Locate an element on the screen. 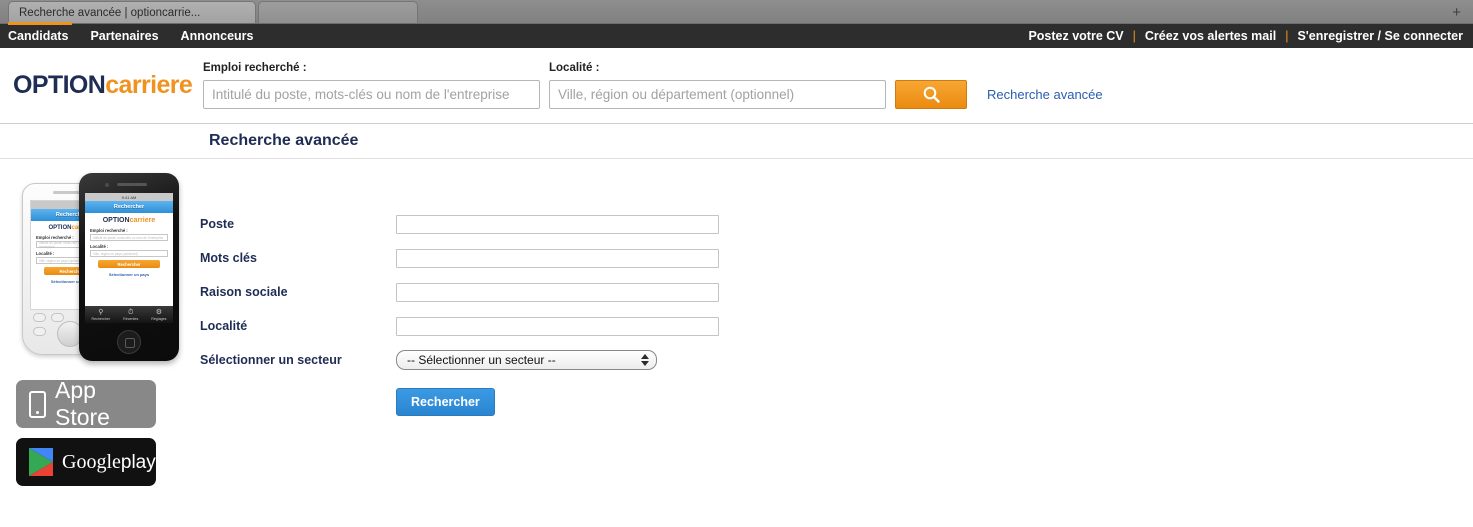 The height and width of the screenshot is (527, 1473). iphone-logo-option: OPTION is located at coordinates (116, 220).